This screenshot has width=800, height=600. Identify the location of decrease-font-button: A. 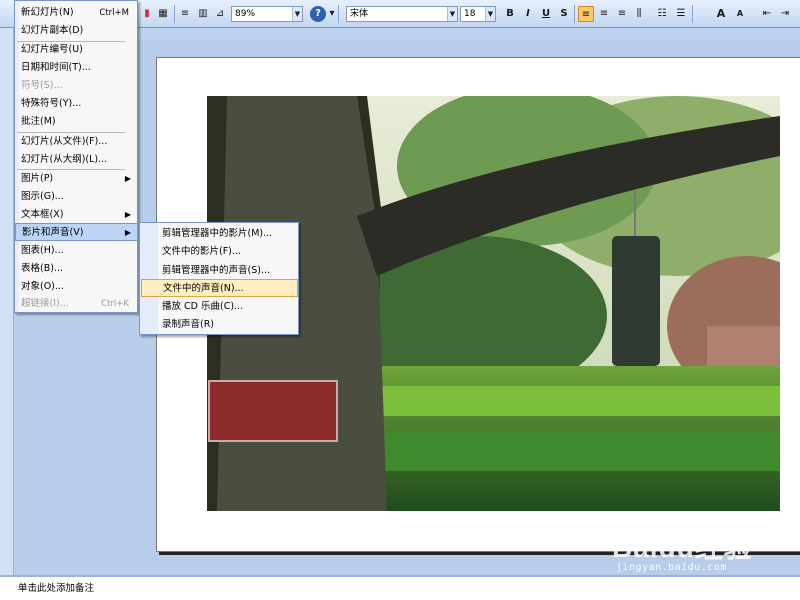
(740, 14).